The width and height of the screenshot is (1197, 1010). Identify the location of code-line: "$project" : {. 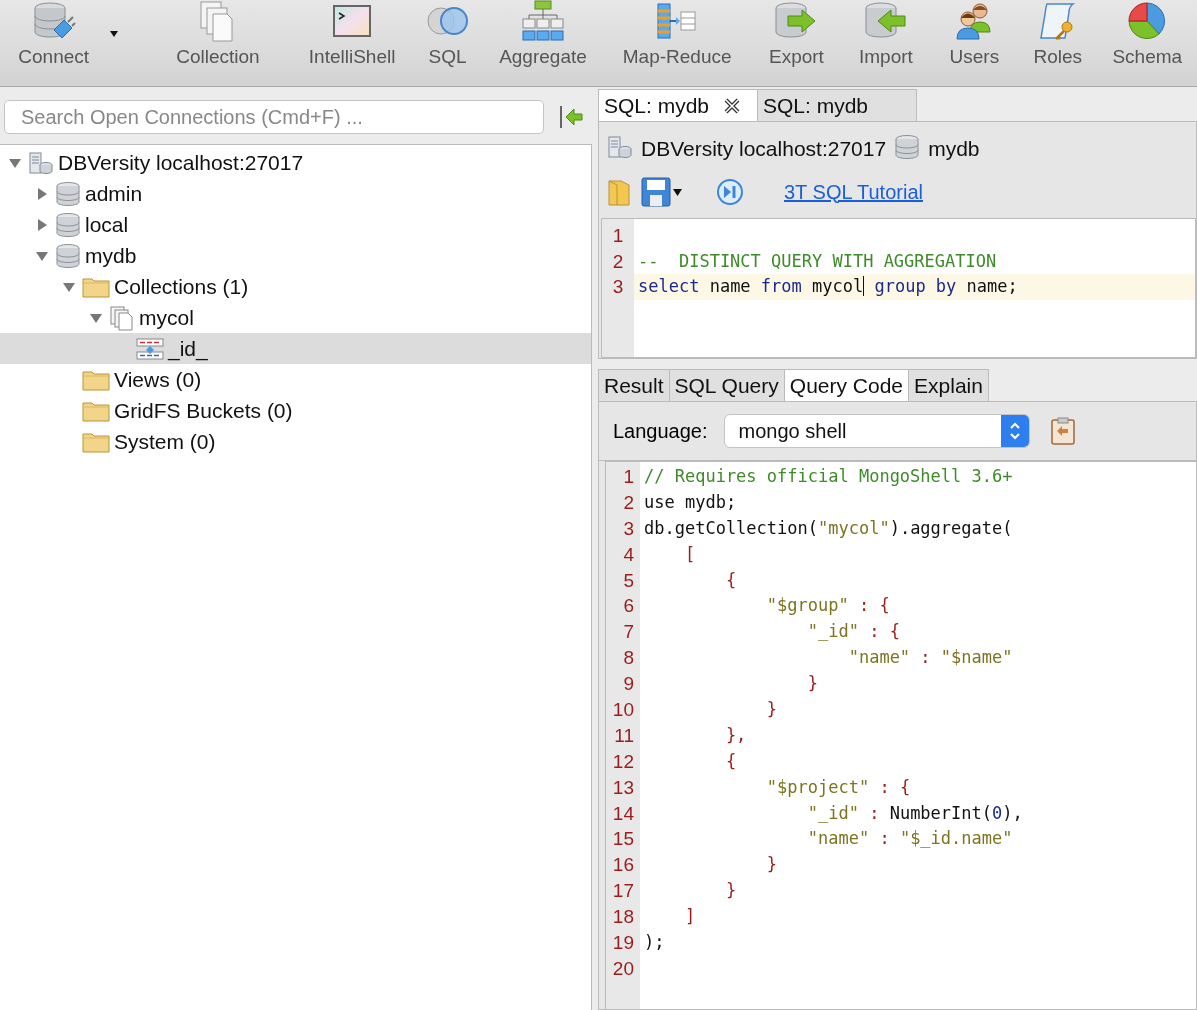
(838, 787).